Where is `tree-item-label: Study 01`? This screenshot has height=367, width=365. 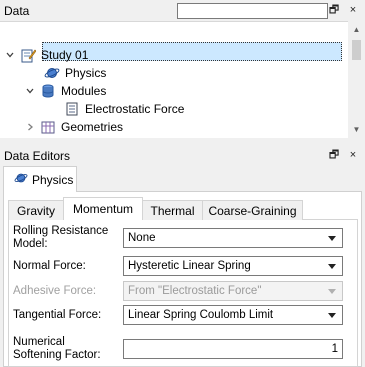
tree-item-label: Study 01 is located at coordinates (65, 55).